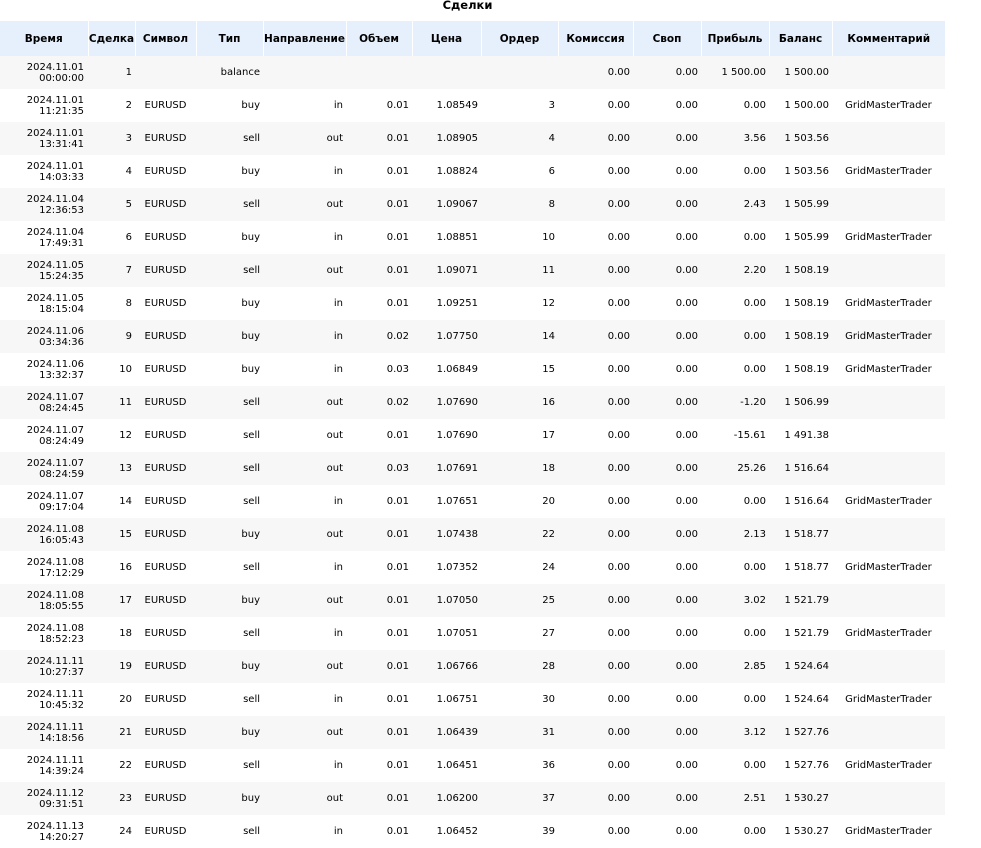 This screenshot has width=981, height=848. What do you see at coordinates (305, 38) in the screenshot?
I see `column-header-direction: Направление` at bounding box center [305, 38].